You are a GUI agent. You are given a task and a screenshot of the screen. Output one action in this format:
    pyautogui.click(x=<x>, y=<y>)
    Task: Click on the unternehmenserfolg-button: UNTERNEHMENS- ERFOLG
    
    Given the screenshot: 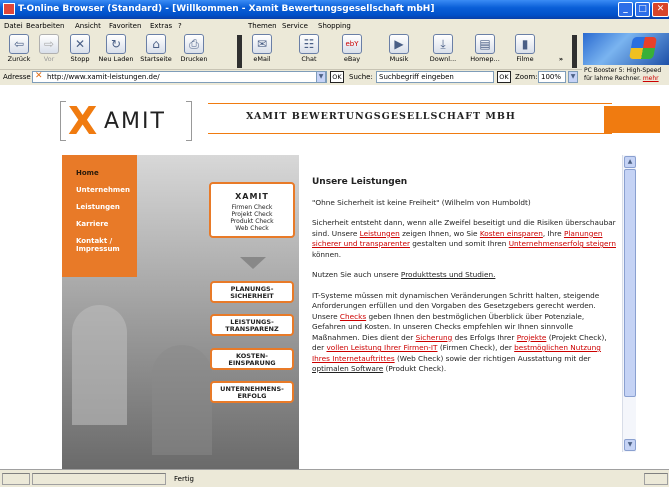 What is the action you would take?
    pyautogui.click(x=252, y=392)
    